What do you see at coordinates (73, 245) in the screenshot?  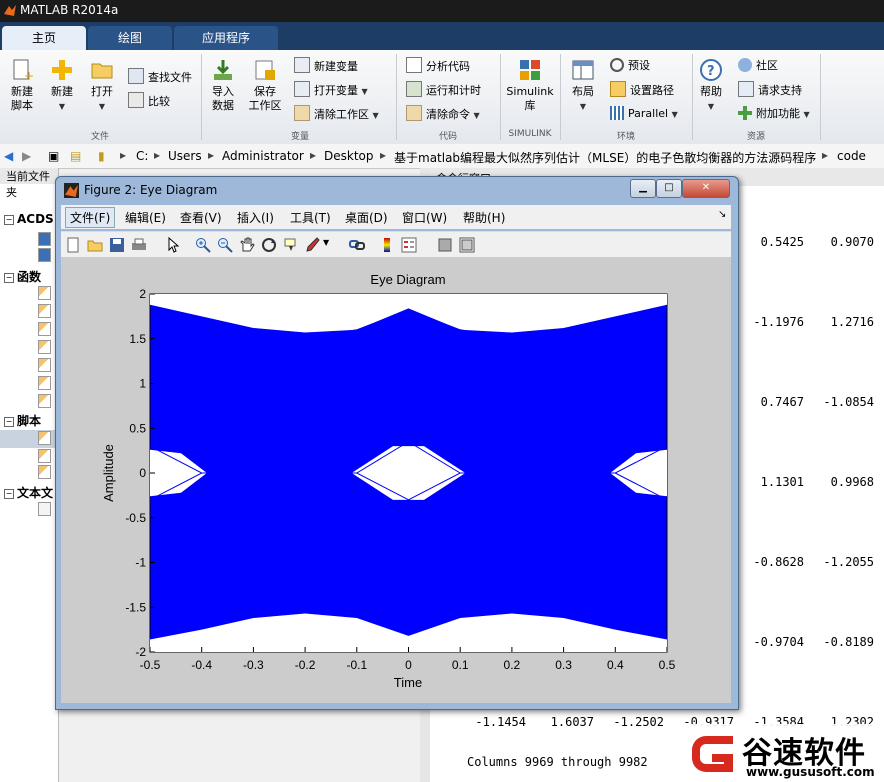 I see `new-figure-icon` at bounding box center [73, 245].